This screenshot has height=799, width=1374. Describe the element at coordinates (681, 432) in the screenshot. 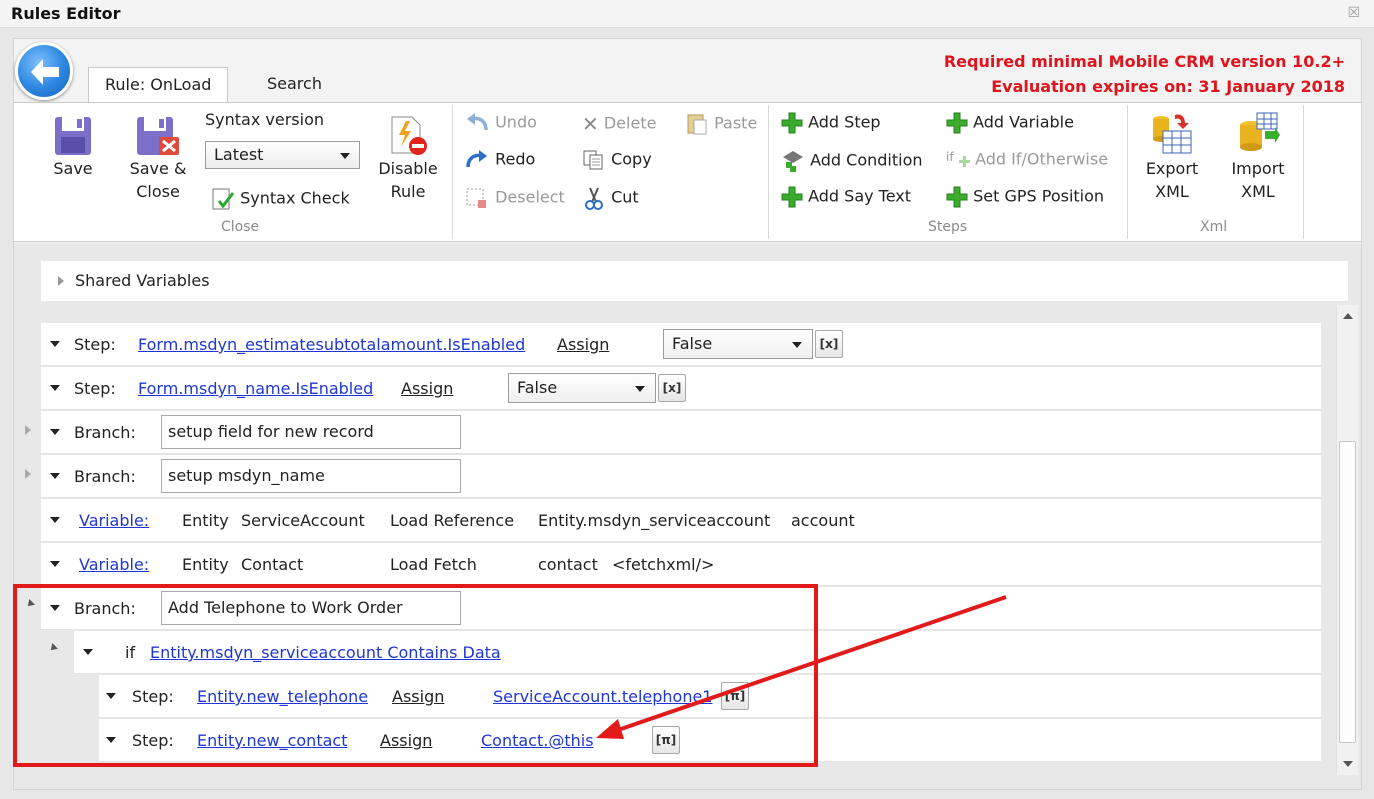

I see `list-item: Branch: setup field for new record` at that location.